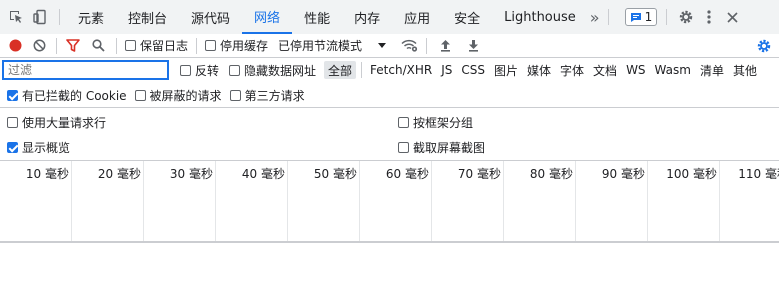  Describe the element at coordinates (317, 17) in the screenshot. I see `tab-item: 性能` at that location.